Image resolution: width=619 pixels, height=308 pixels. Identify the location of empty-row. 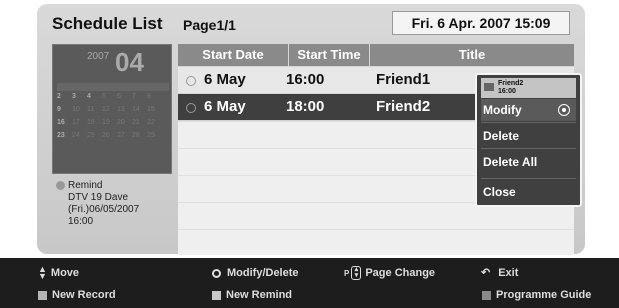
(376, 242).